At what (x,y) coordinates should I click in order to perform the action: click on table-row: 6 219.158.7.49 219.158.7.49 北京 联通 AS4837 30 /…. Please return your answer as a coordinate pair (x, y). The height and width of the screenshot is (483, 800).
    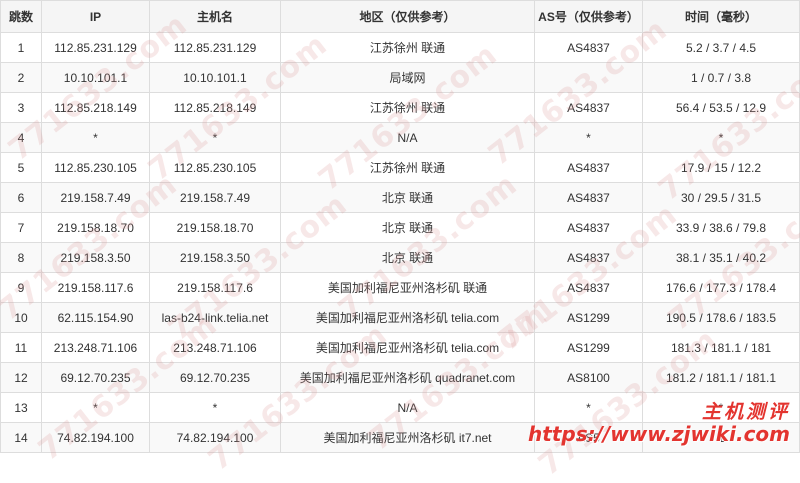
    Looking at the image, I should click on (400, 197).